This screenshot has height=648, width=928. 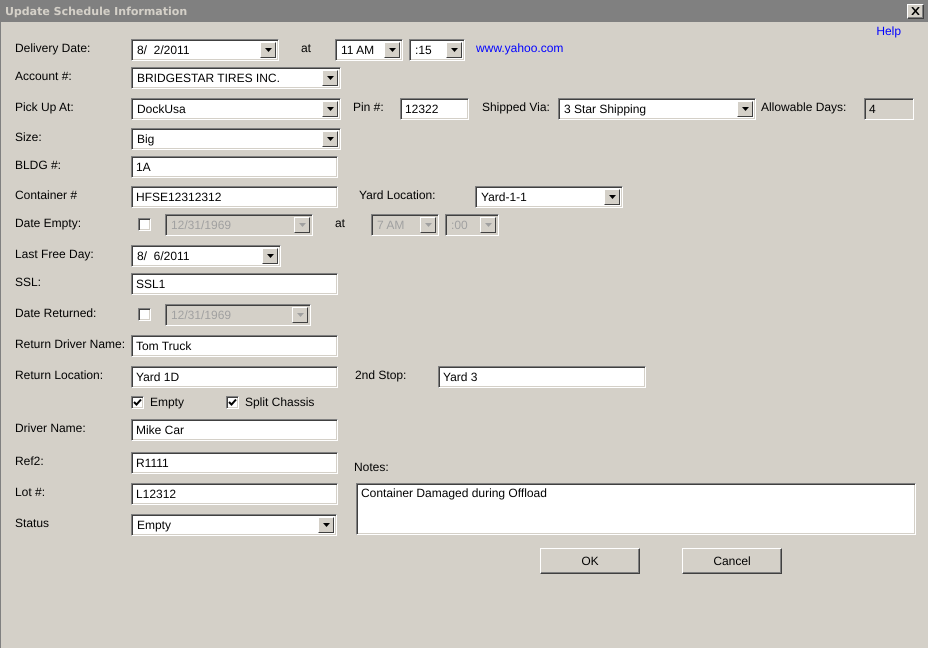 I want to click on dropdown-field: BRIDGESTAR TIRES INC., so click(x=236, y=78).